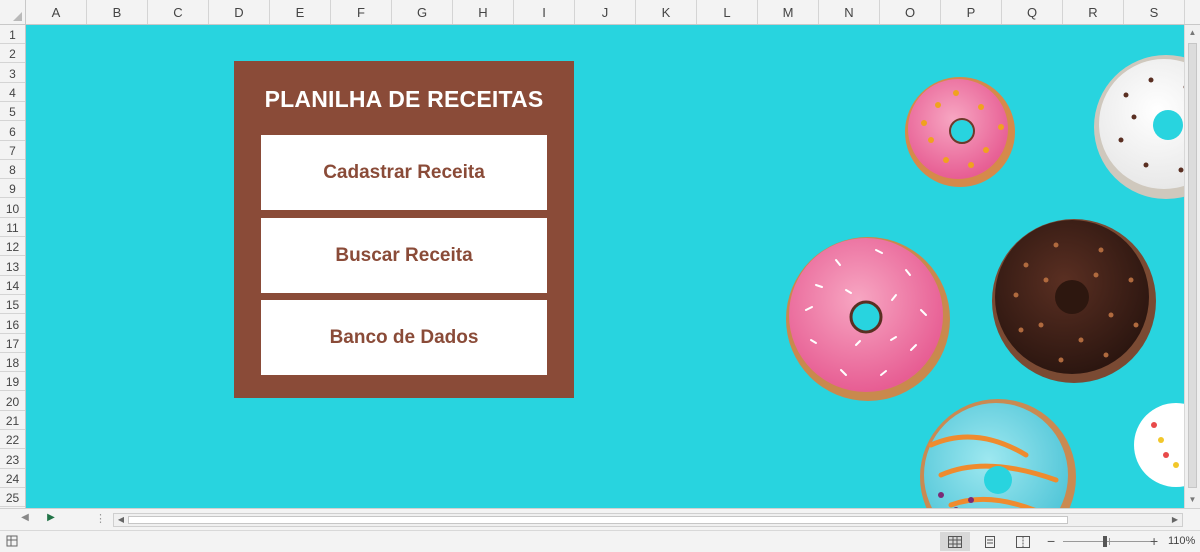 The width and height of the screenshot is (1200, 552). Describe the element at coordinates (788, 12) in the screenshot. I see `column-header-m: M` at that location.